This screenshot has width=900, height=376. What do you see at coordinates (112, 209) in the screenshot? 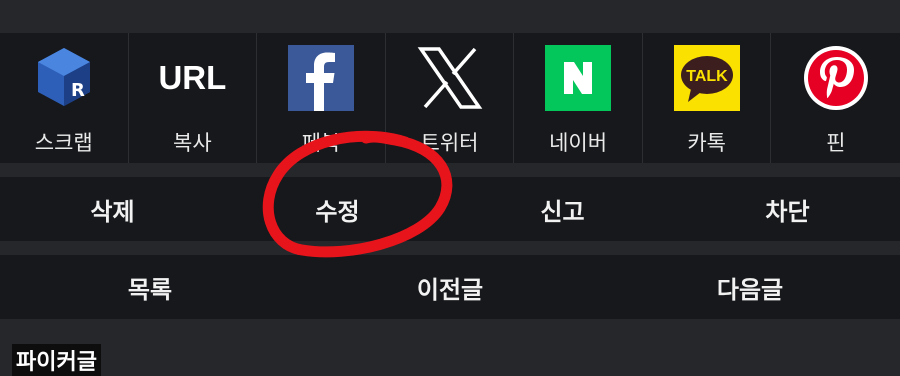
I see `delete-button: 삭제` at bounding box center [112, 209].